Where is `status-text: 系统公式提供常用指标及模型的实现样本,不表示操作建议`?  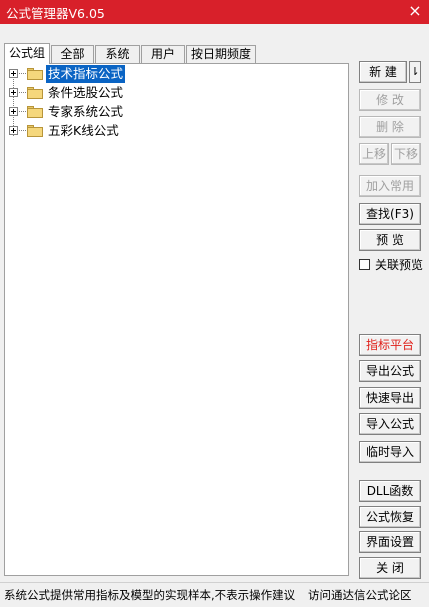 status-text: 系统公式提供常用指标及模型的实现样本,不表示操作建议 is located at coordinates (150, 595).